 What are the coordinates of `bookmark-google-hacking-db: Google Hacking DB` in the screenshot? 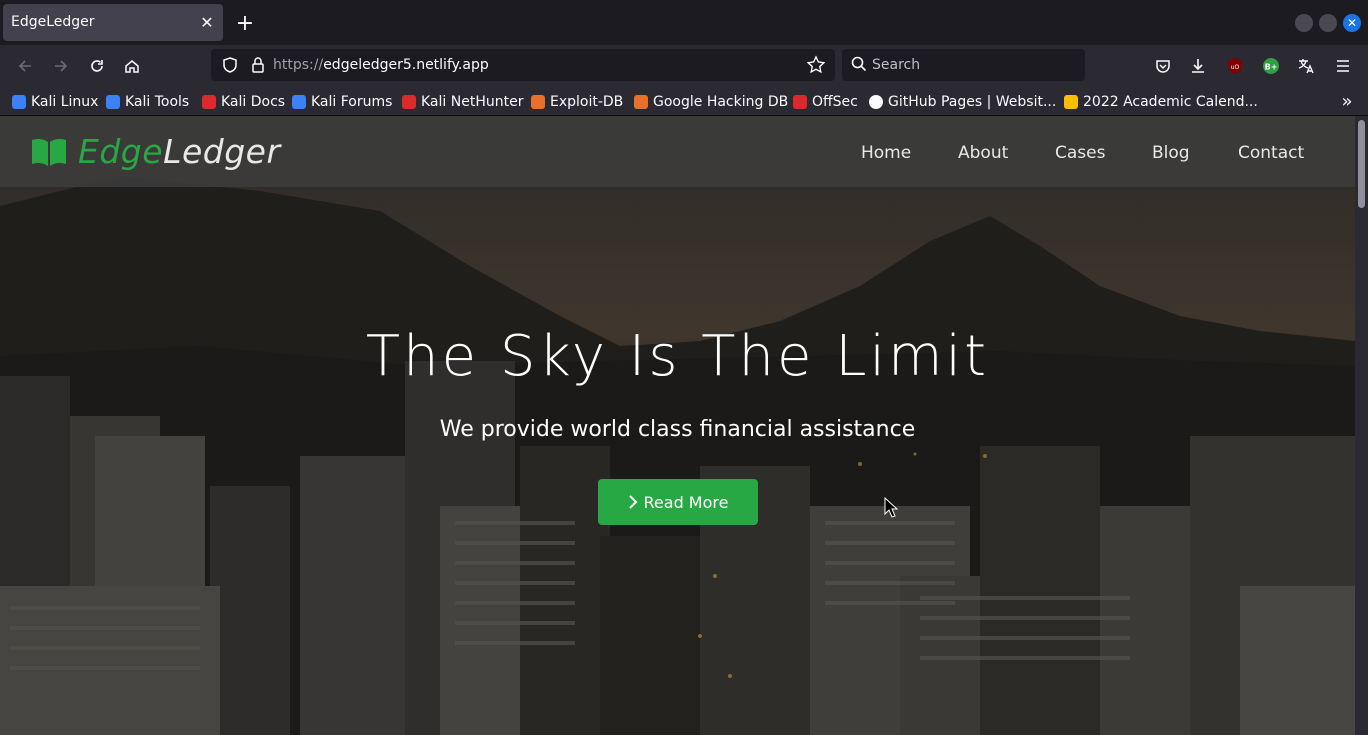 It's located at (711, 101).